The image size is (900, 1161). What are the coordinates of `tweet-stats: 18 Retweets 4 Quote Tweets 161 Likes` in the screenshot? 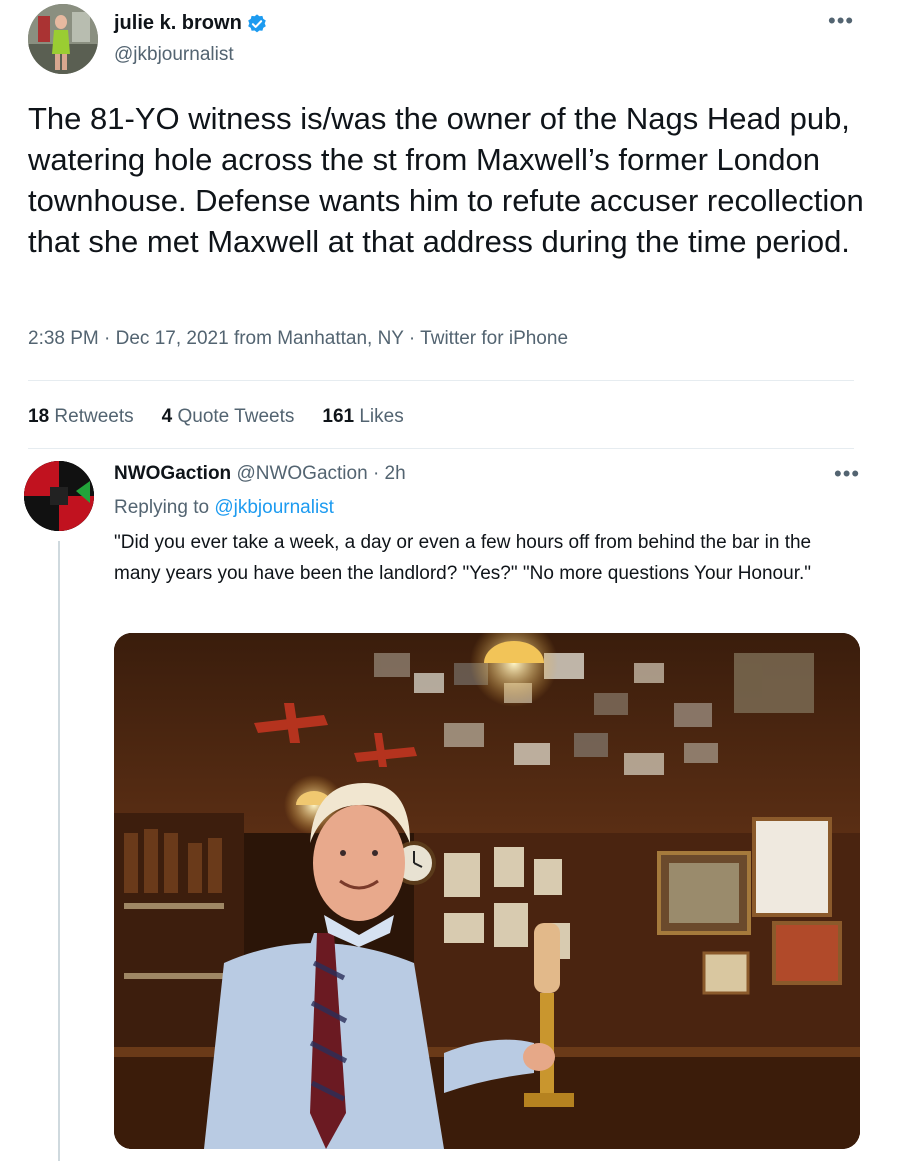 It's located at (216, 417).